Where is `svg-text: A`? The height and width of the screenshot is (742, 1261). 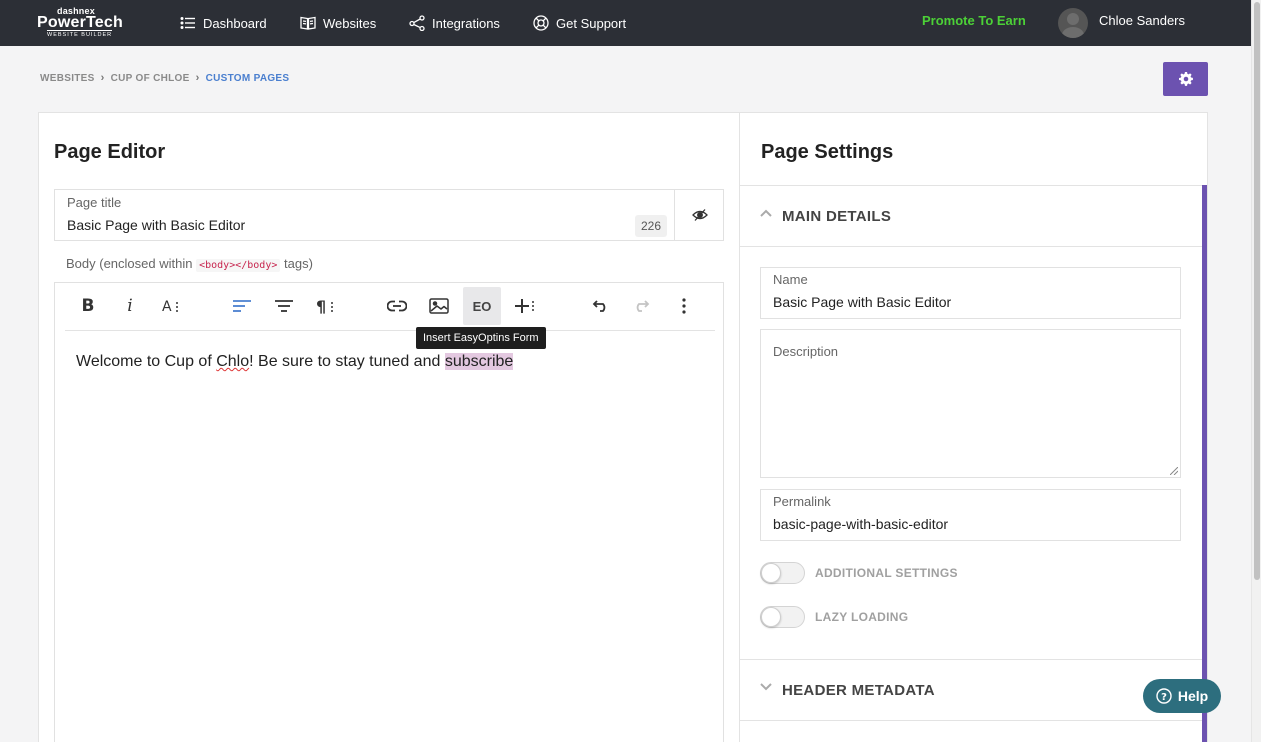
svg-text: A is located at coordinates (167, 306).